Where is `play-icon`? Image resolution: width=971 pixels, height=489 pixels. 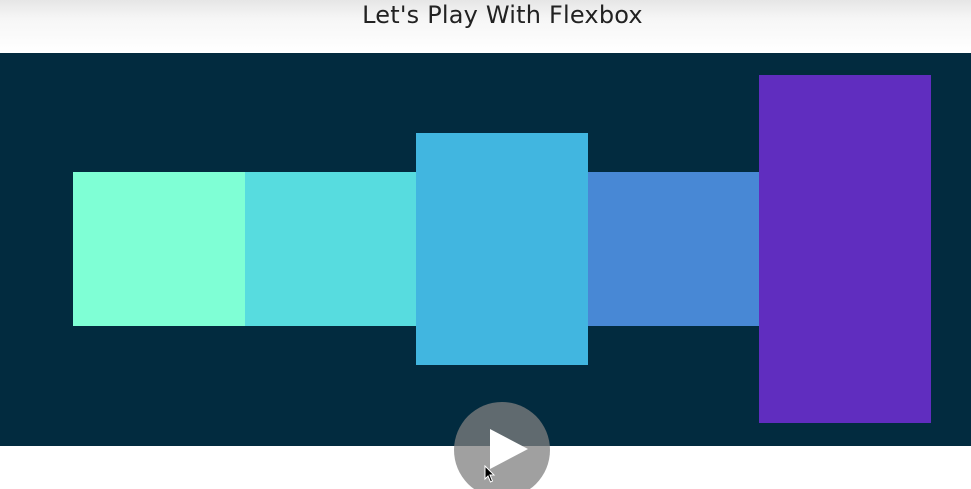
play-icon is located at coordinates (509, 449).